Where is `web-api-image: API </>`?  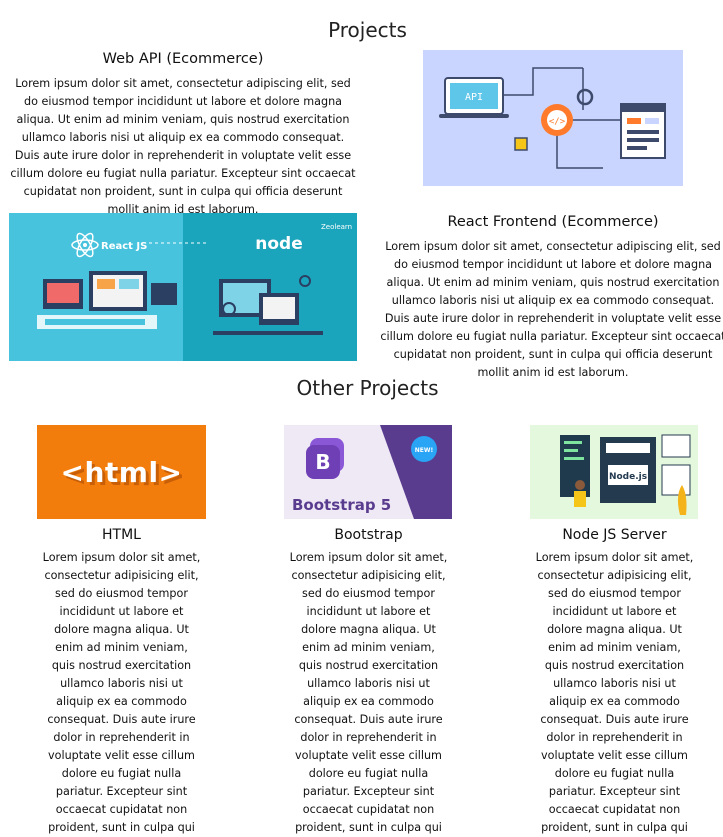
web-api-image: API </> is located at coordinates (553, 118).